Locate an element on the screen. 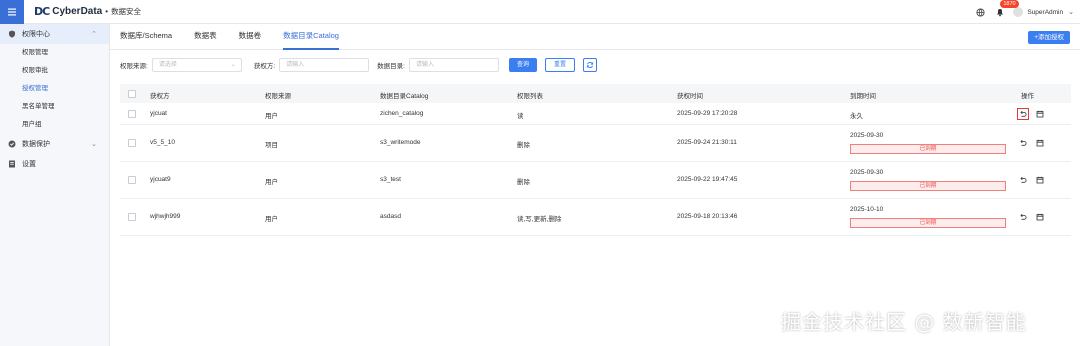  grantee-cell: wjhwjh999 is located at coordinates (165, 216).